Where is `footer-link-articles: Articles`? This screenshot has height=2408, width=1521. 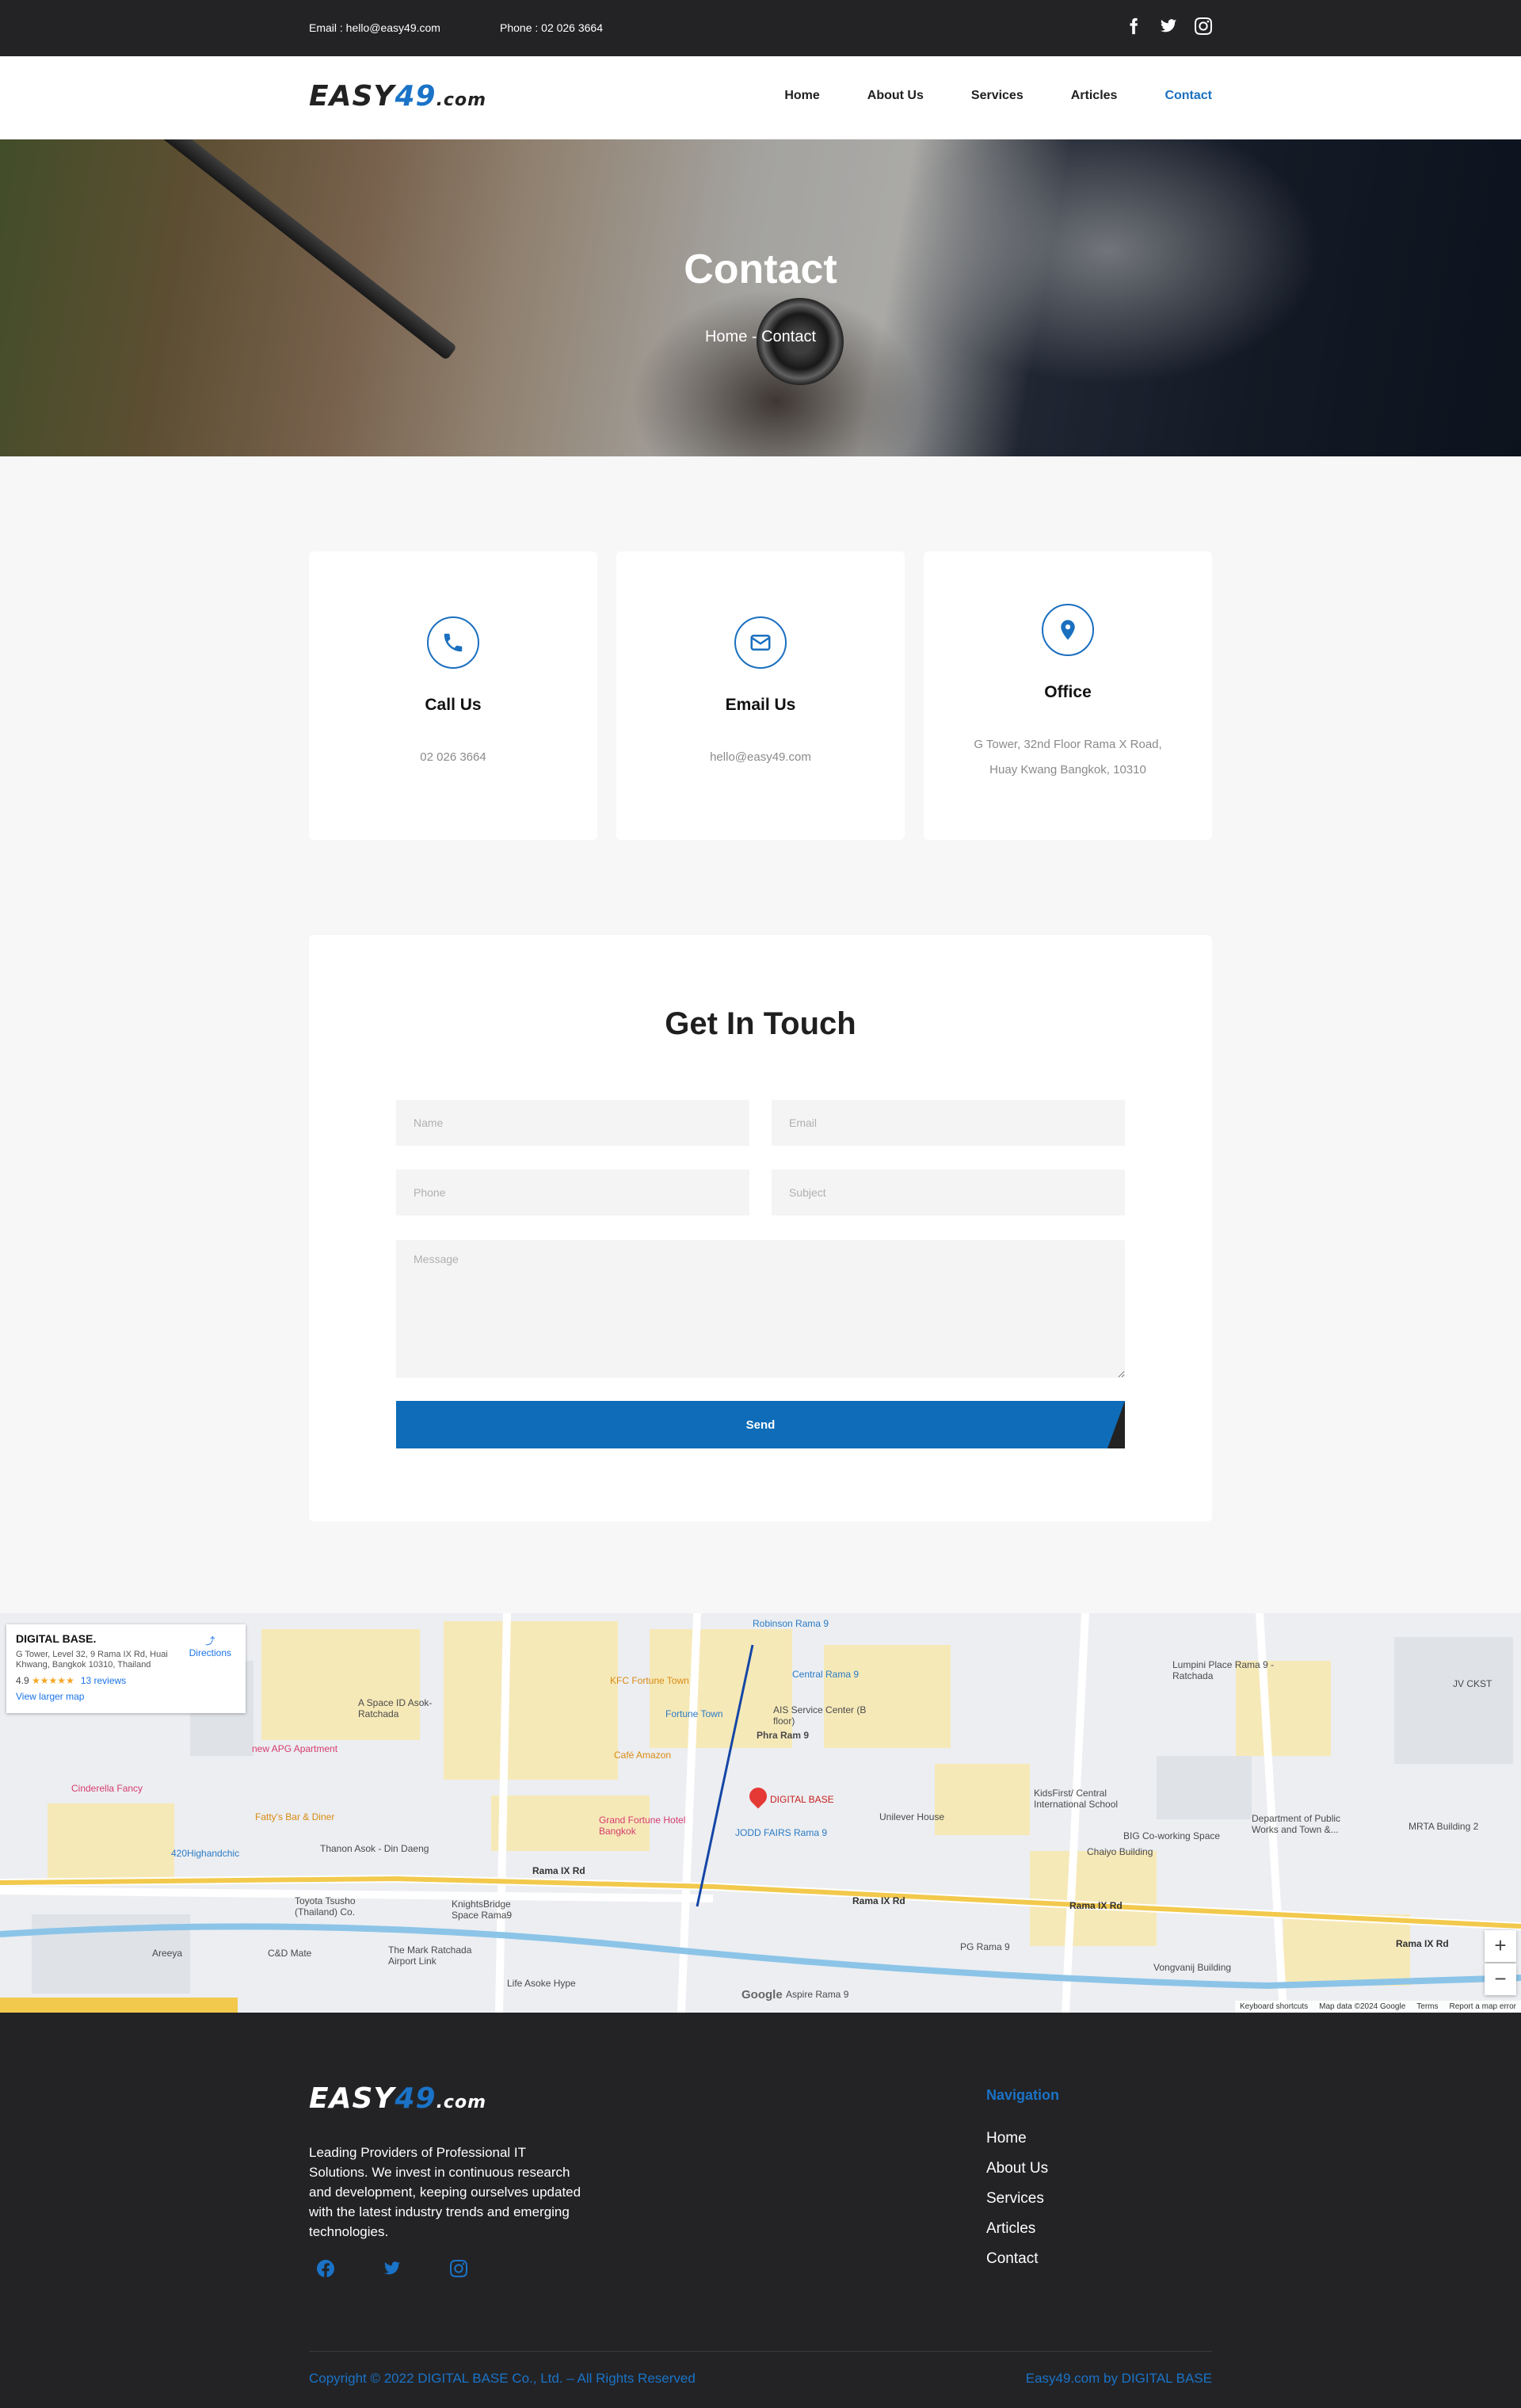 footer-link-articles: Articles is located at coordinates (1010, 2228).